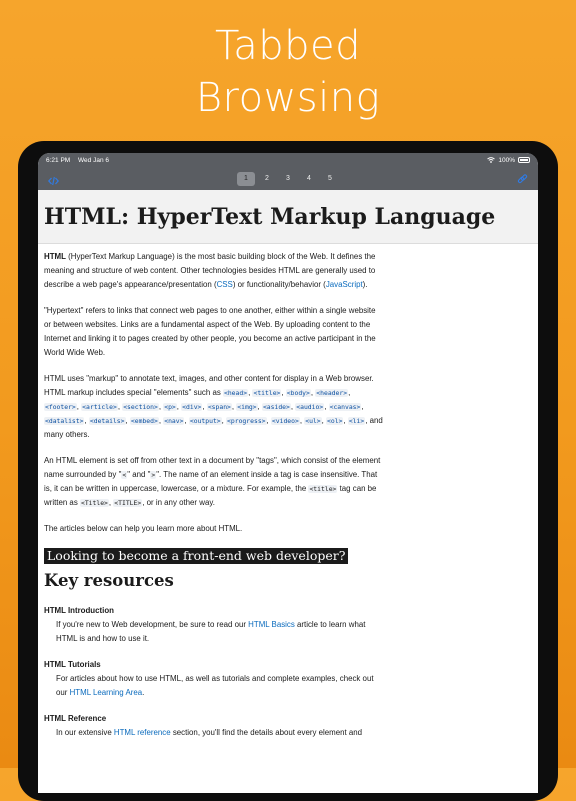 The image size is (576, 801). I want to click on promo-line-1: Tabbed, so click(288, 46).